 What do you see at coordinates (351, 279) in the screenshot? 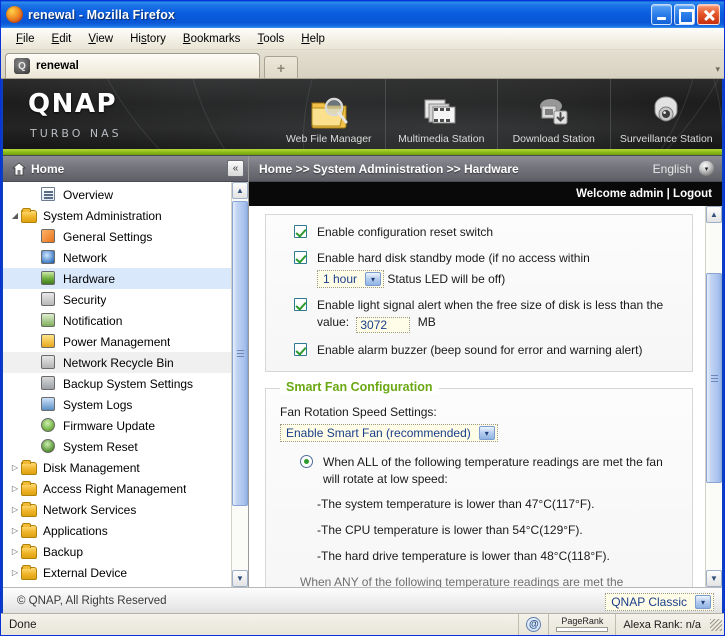
I see `select-standby-duration: 1 hour ▾` at bounding box center [351, 279].